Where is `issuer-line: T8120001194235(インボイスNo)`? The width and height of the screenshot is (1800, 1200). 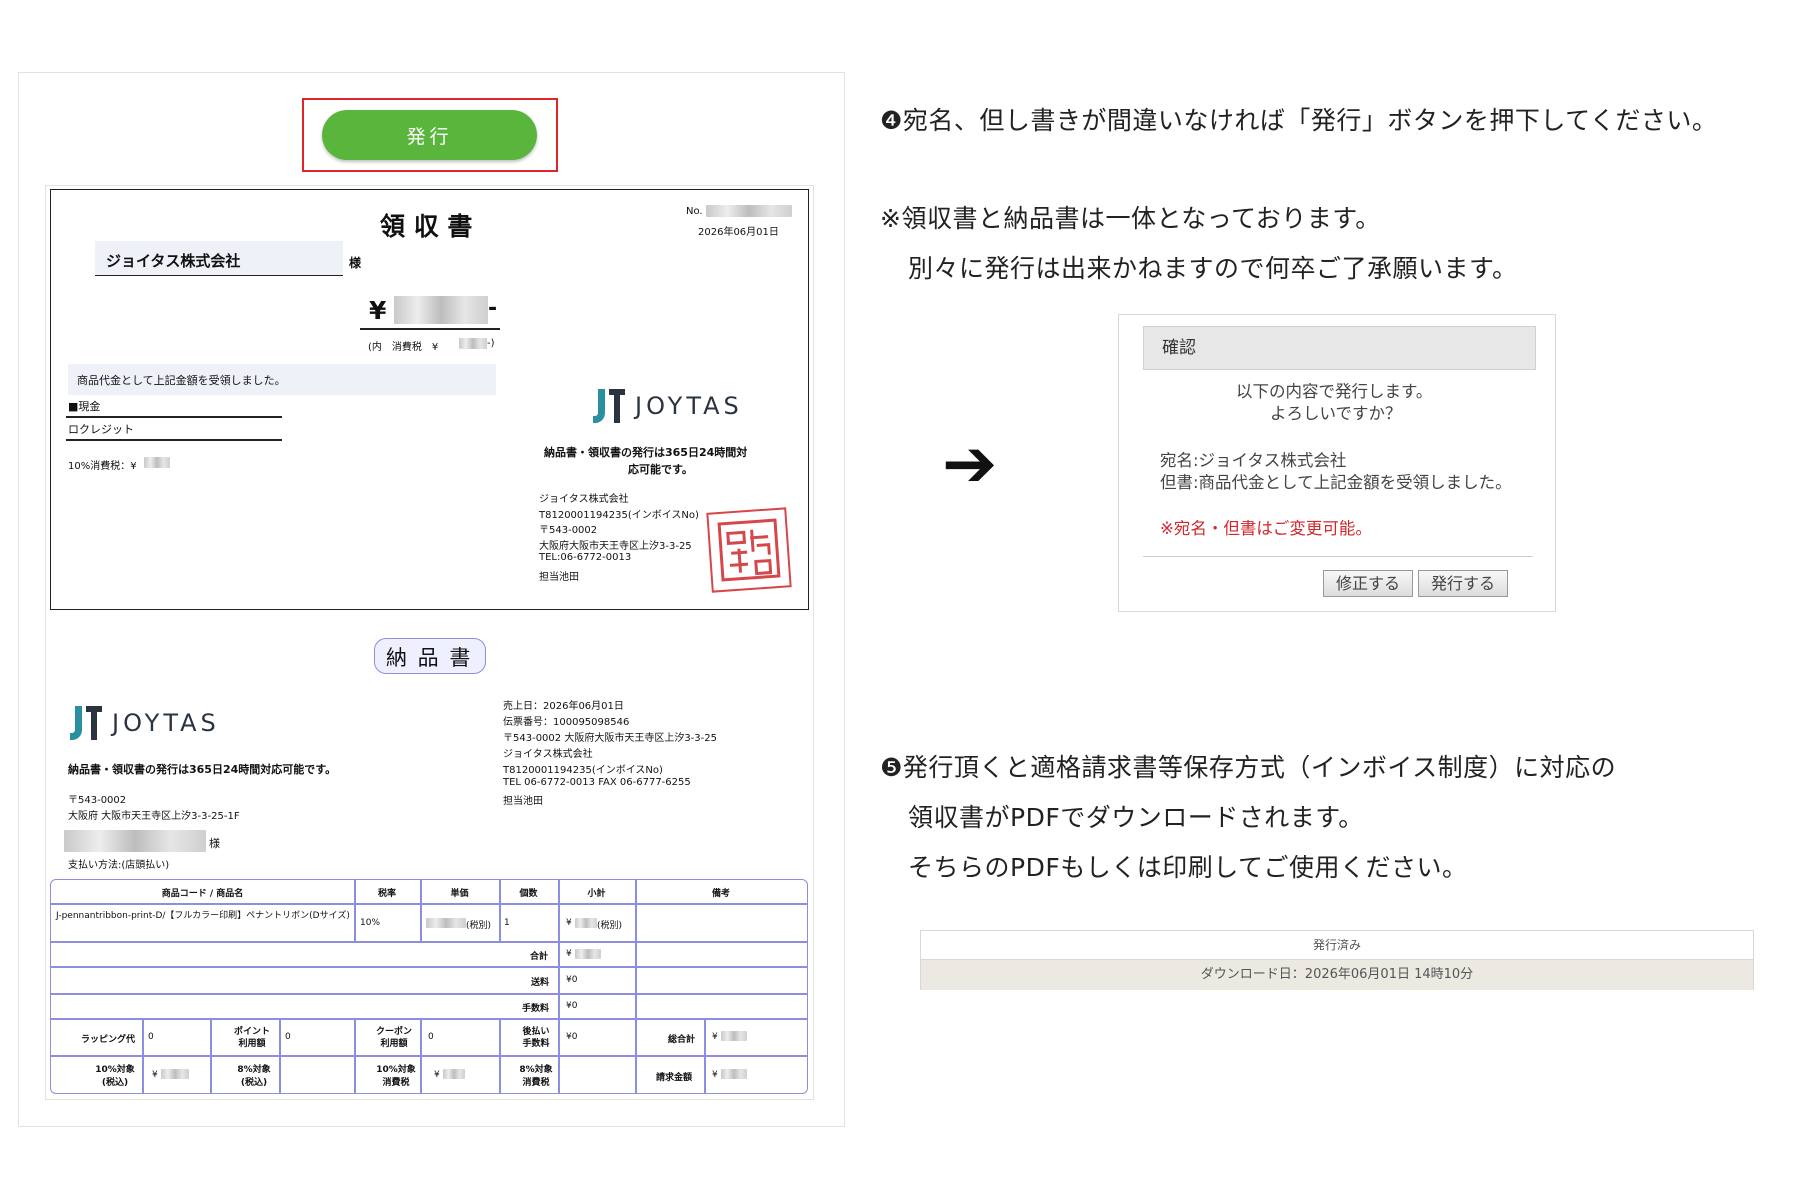
issuer-line: T8120001194235(インボイスNo) is located at coordinates (619, 515).